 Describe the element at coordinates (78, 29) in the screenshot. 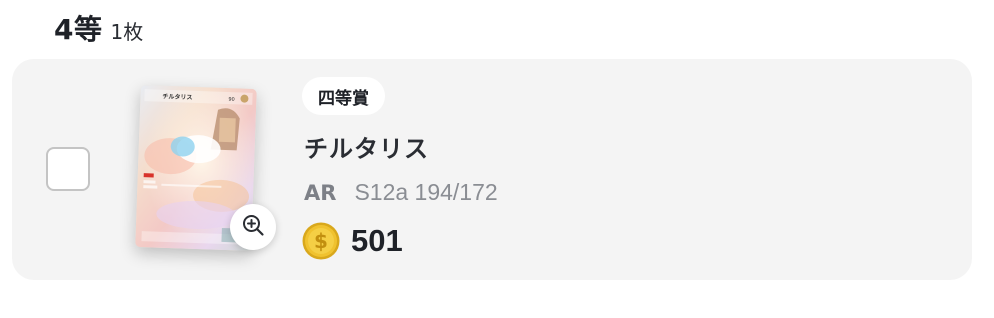

I see `tier-title: 4等` at that location.